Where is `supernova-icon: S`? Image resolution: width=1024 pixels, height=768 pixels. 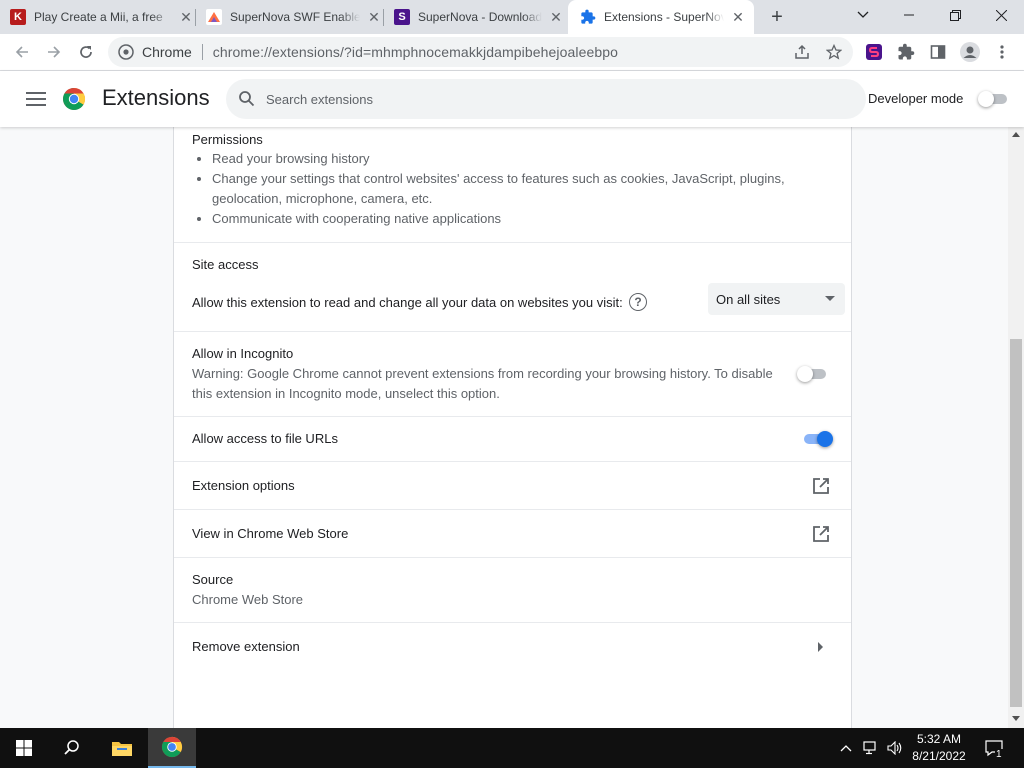
supernova-icon: S is located at coordinates (402, 17).